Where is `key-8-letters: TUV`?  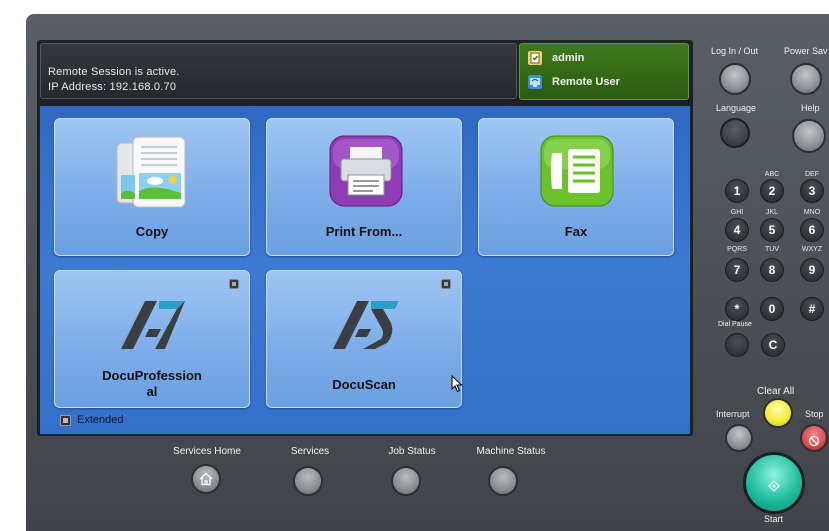 key-8-letters: TUV is located at coordinates (772, 249).